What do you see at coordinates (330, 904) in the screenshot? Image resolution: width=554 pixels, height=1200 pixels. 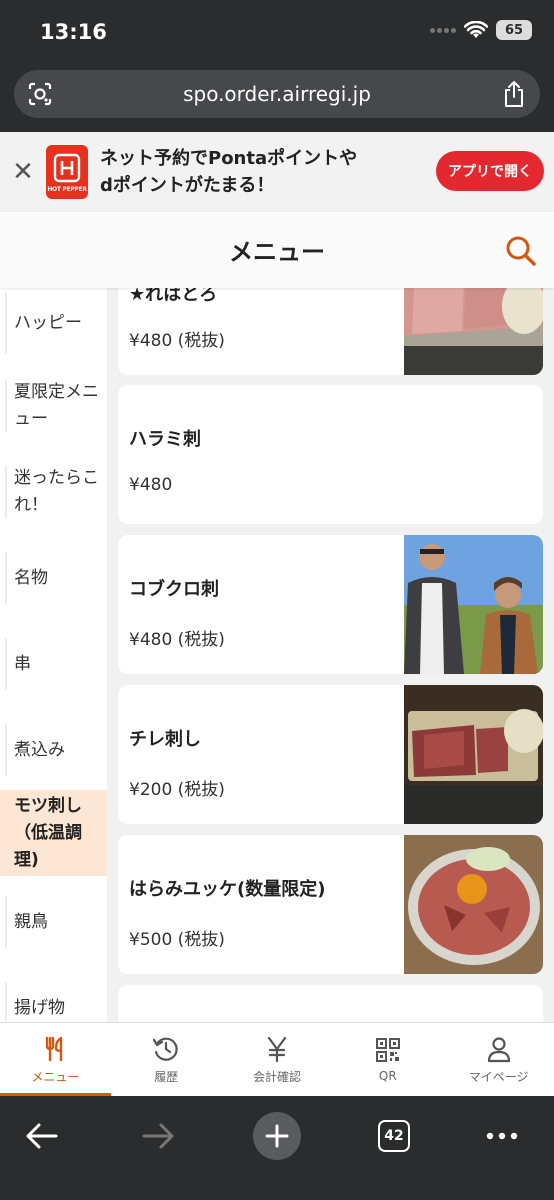 I see `menu-item-card: はらみユッケ(数量限定) ¥500 (税抜)` at bounding box center [330, 904].